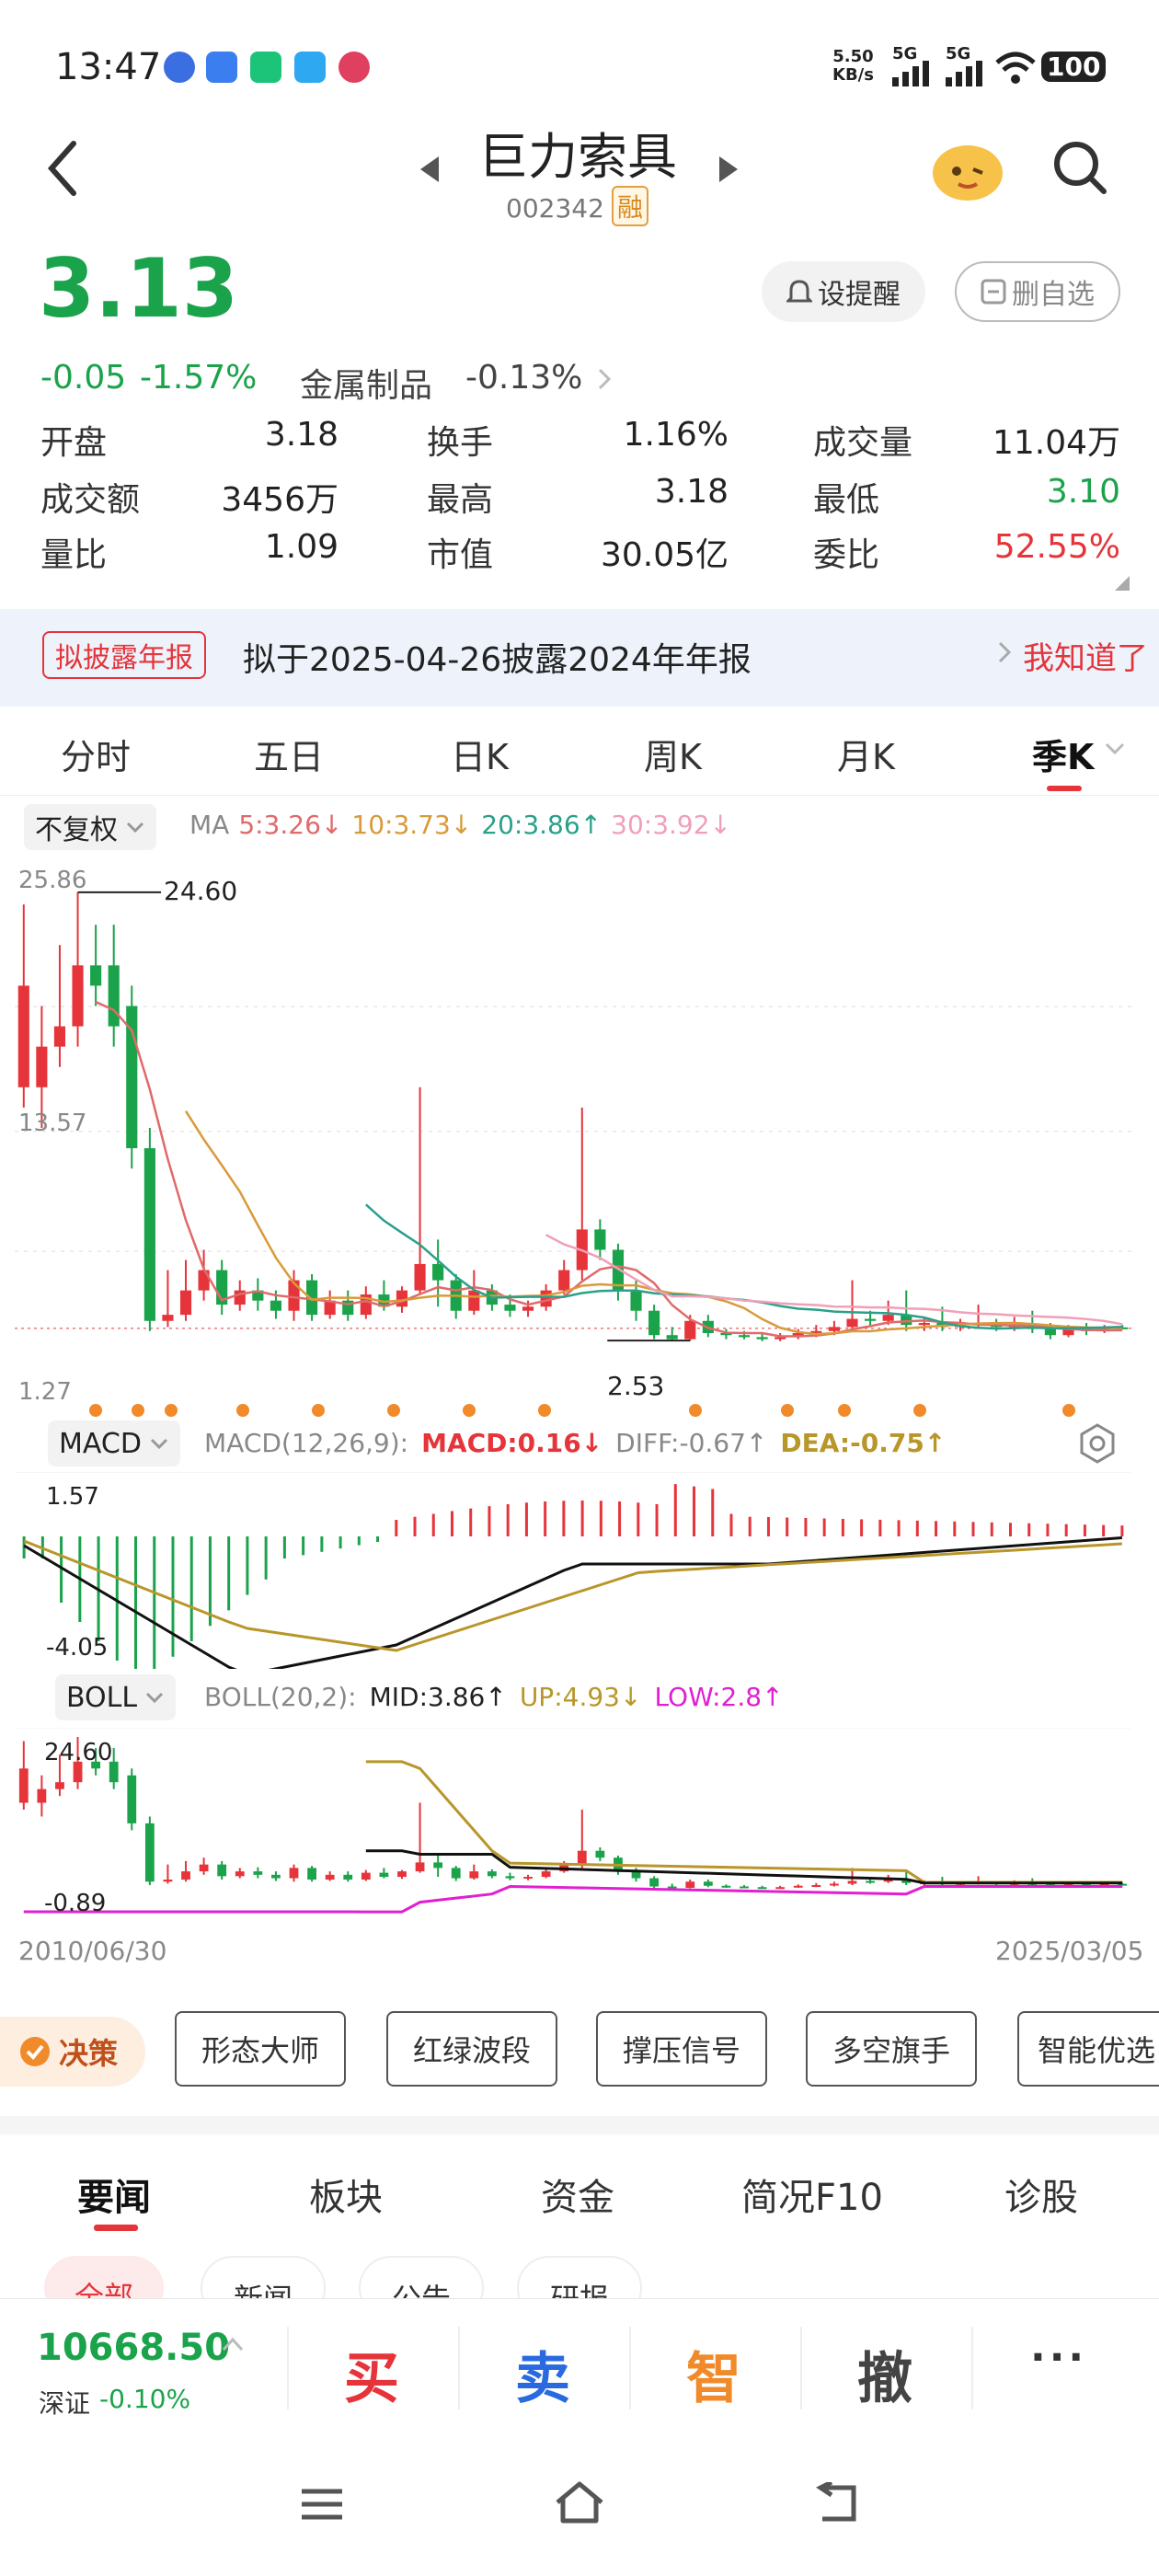  What do you see at coordinates (74, 555) in the screenshot?
I see `stat-label: 量比` at bounding box center [74, 555].